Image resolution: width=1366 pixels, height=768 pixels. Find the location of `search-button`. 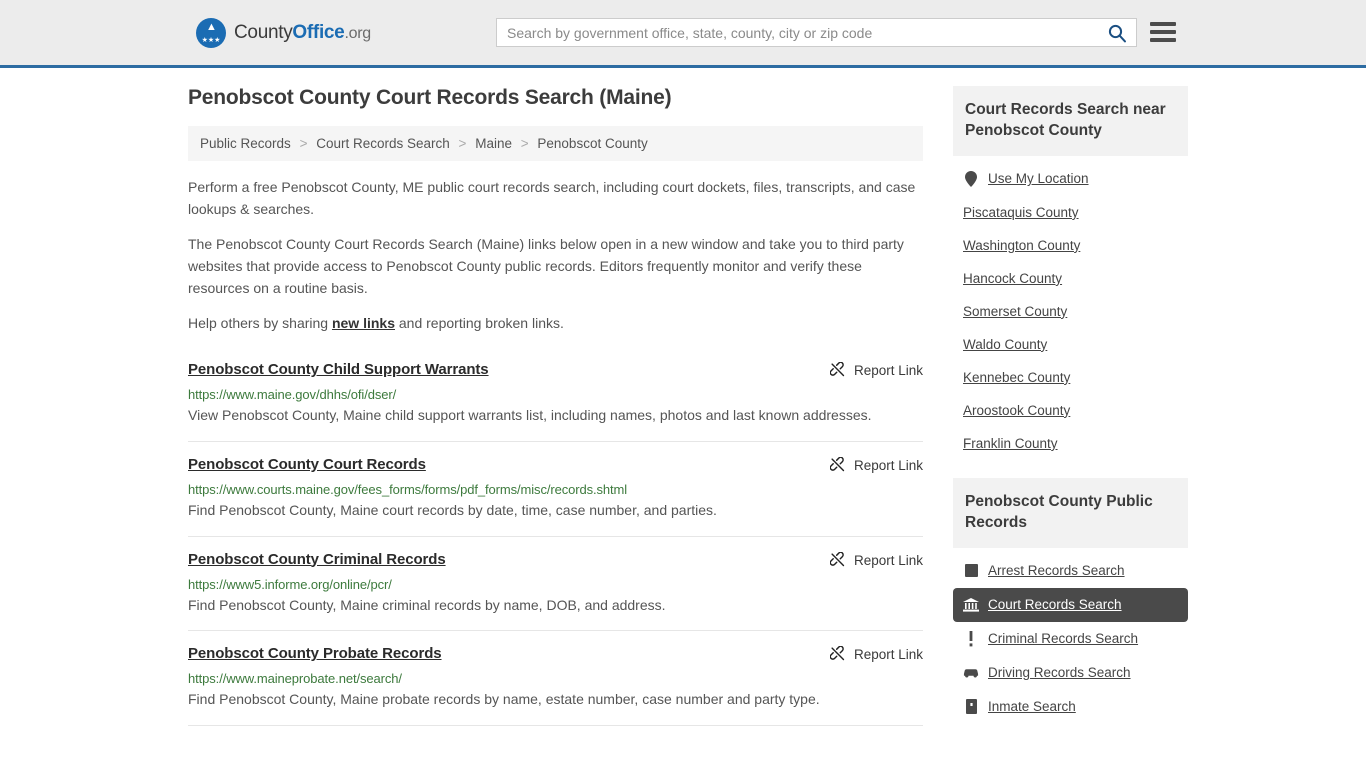

search-button is located at coordinates (1117, 32).